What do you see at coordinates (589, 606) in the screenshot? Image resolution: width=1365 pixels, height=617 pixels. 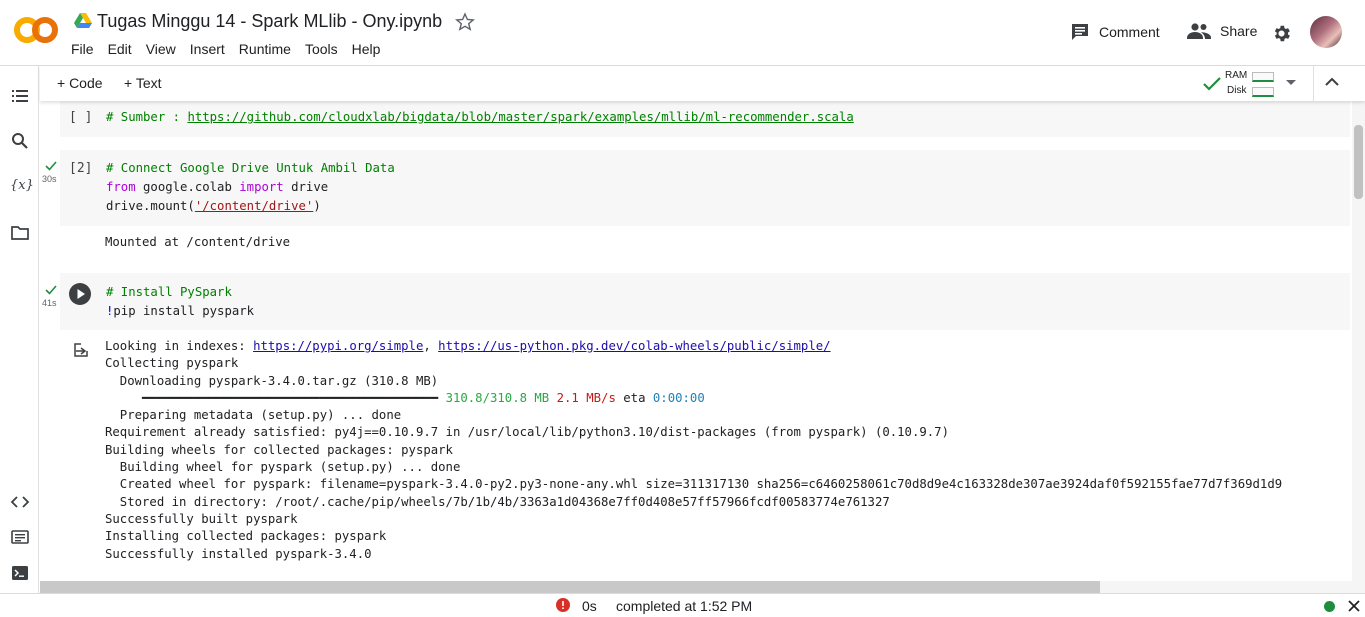 I see `status-exec-time: 0s` at bounding box center [589, 606].